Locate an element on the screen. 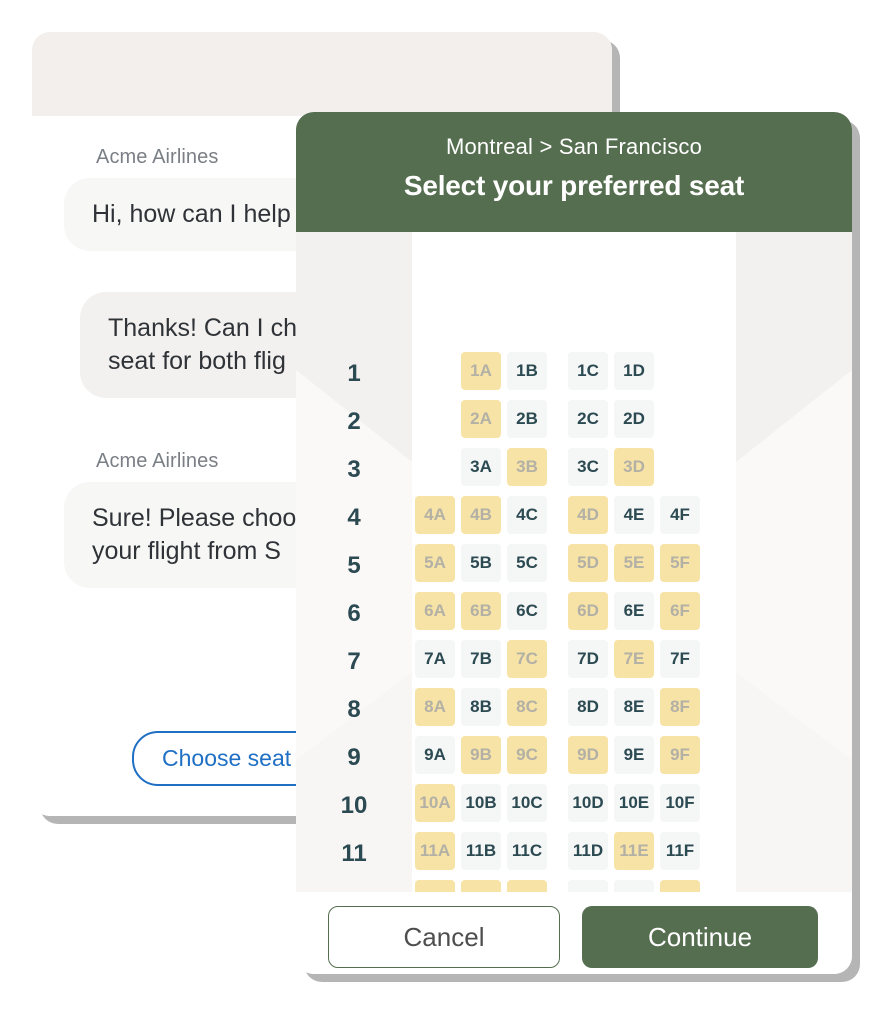 Image resolution: width=881 pixels, height=1024 pixels. seat-4E: 4E is located at coordinates (634, 515).